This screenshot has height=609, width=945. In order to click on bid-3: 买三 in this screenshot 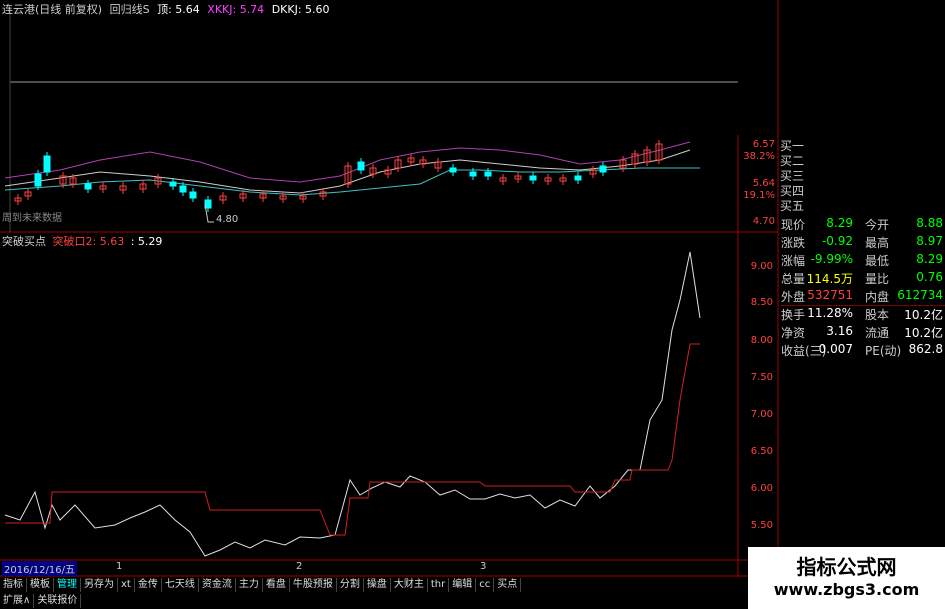, I will do `click(792, 176)`.